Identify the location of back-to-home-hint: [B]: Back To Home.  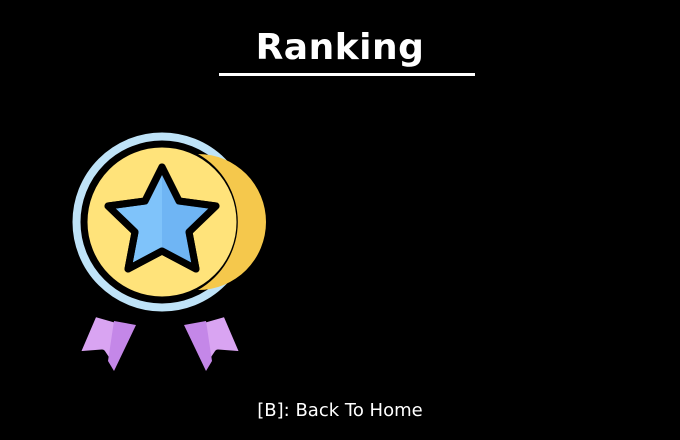
(340, 410).